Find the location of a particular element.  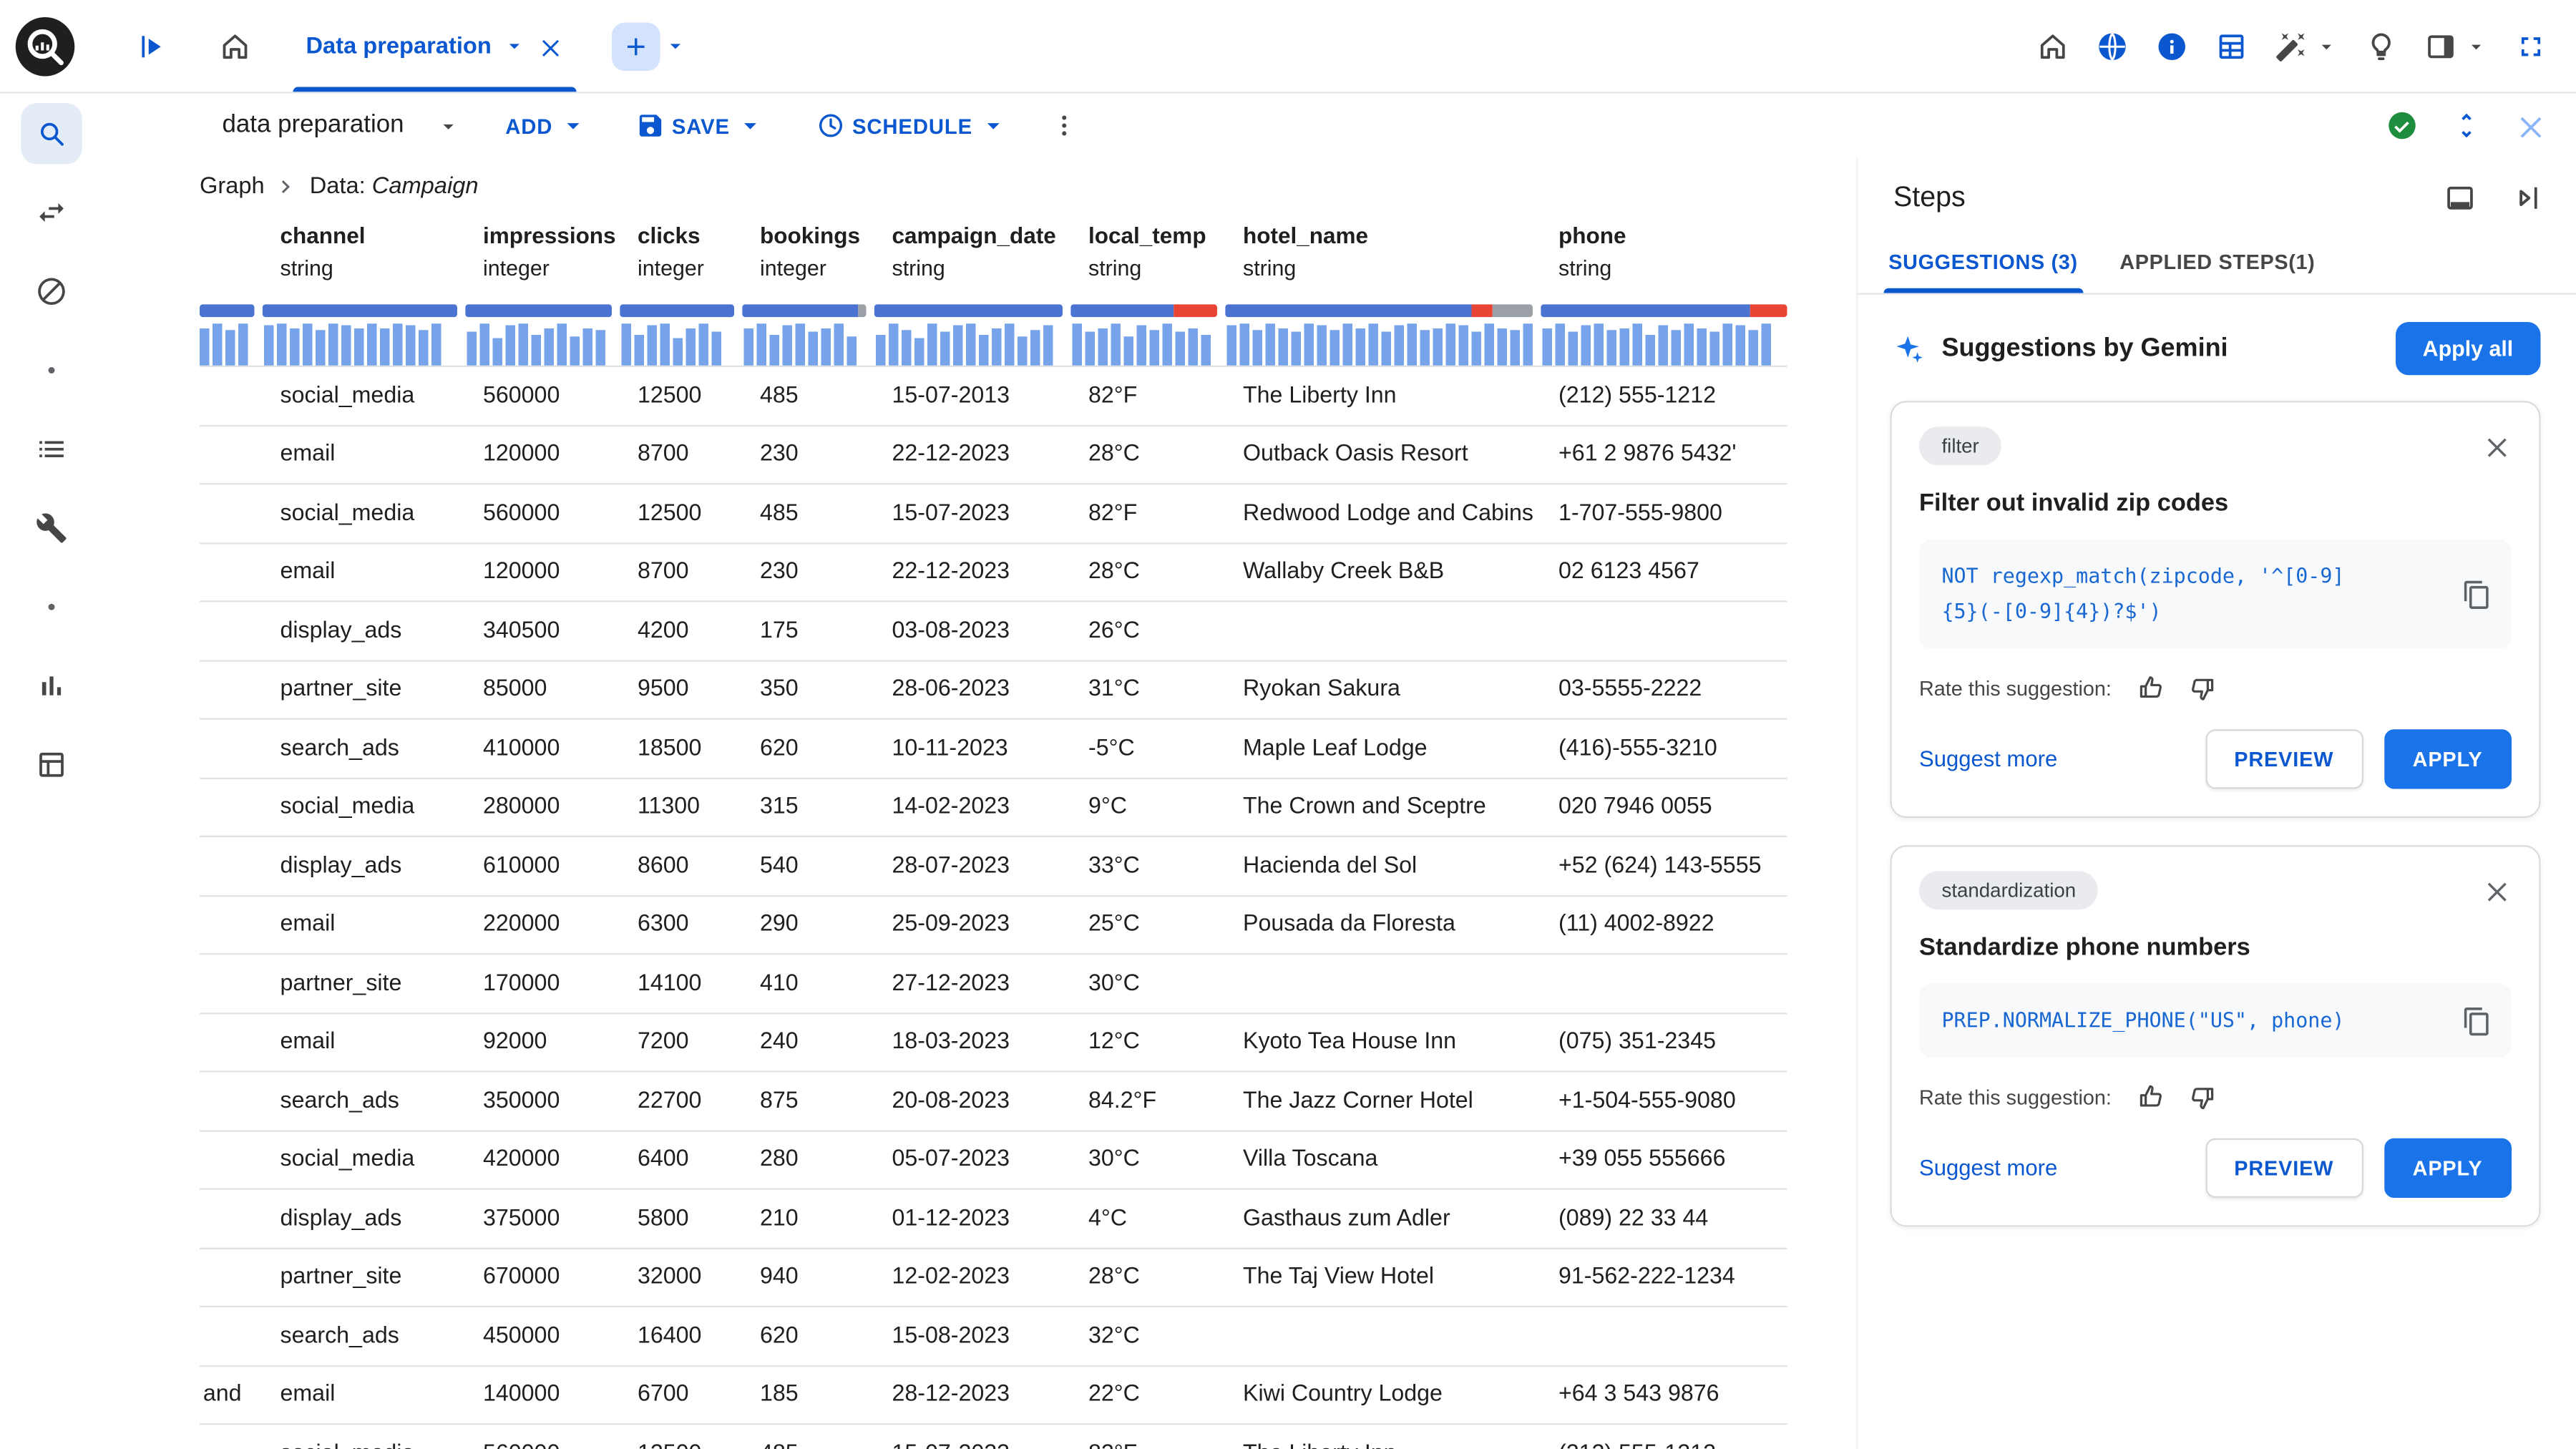

collapse-panel-icon is located at coordinates (2528, 197).